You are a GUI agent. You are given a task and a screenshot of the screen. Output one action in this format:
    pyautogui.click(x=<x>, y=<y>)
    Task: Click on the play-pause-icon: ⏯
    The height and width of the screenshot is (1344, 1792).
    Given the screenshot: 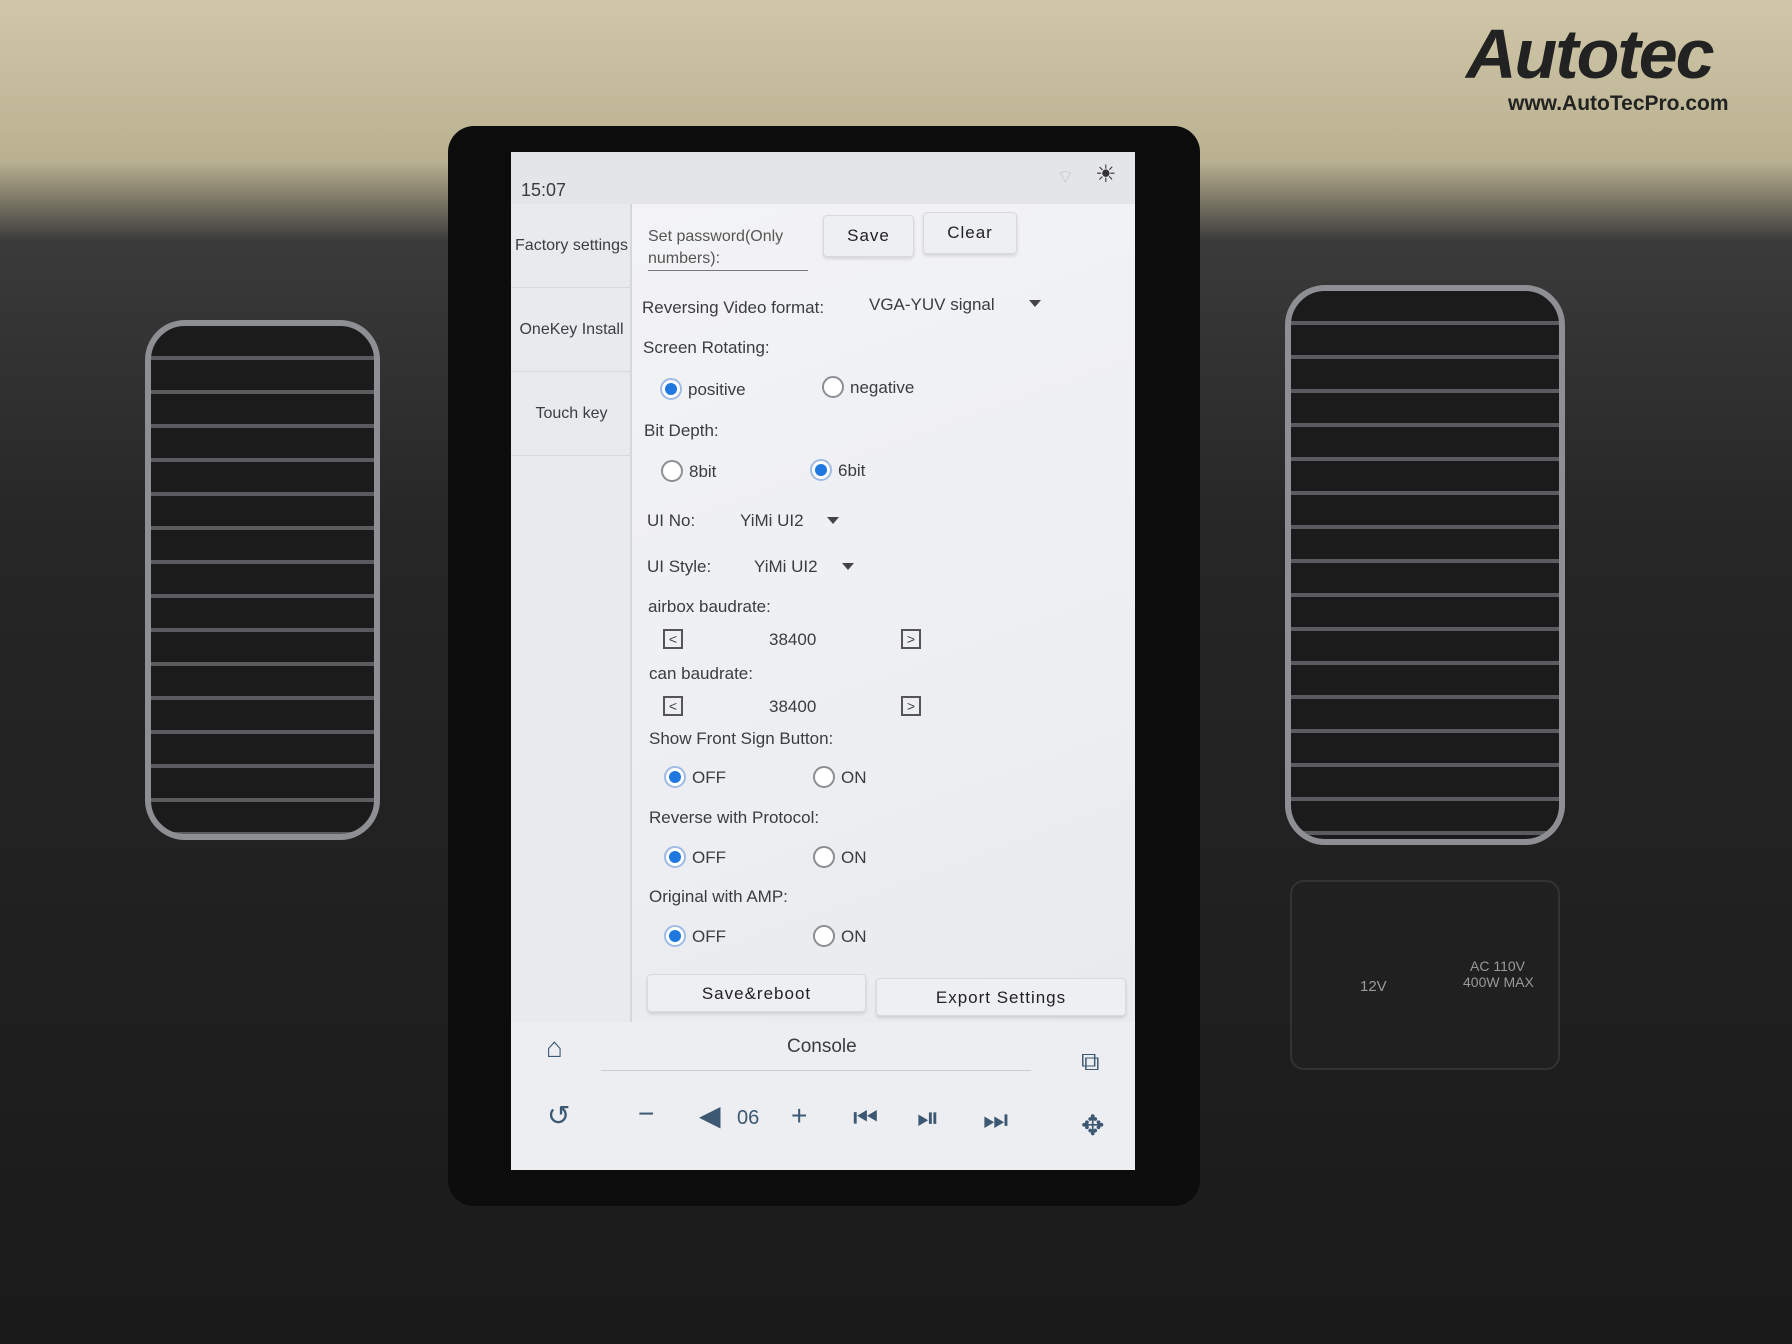 What is the action you would take?
    pyautogui.click(x=928, y=1118)
    